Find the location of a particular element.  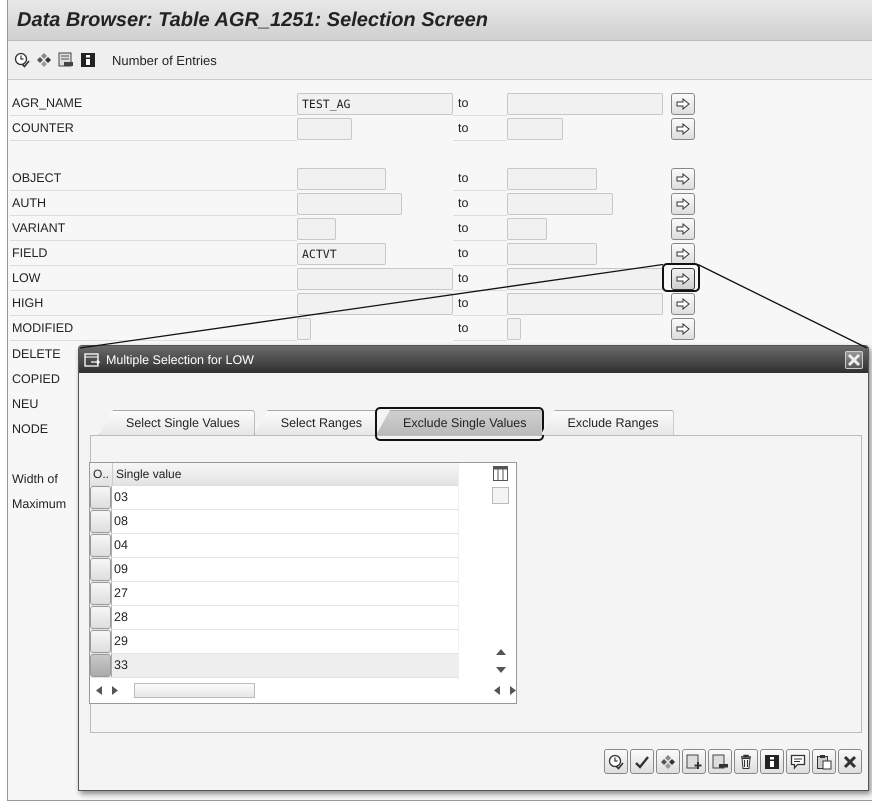

execute-button is located at coordinates (616, 761).